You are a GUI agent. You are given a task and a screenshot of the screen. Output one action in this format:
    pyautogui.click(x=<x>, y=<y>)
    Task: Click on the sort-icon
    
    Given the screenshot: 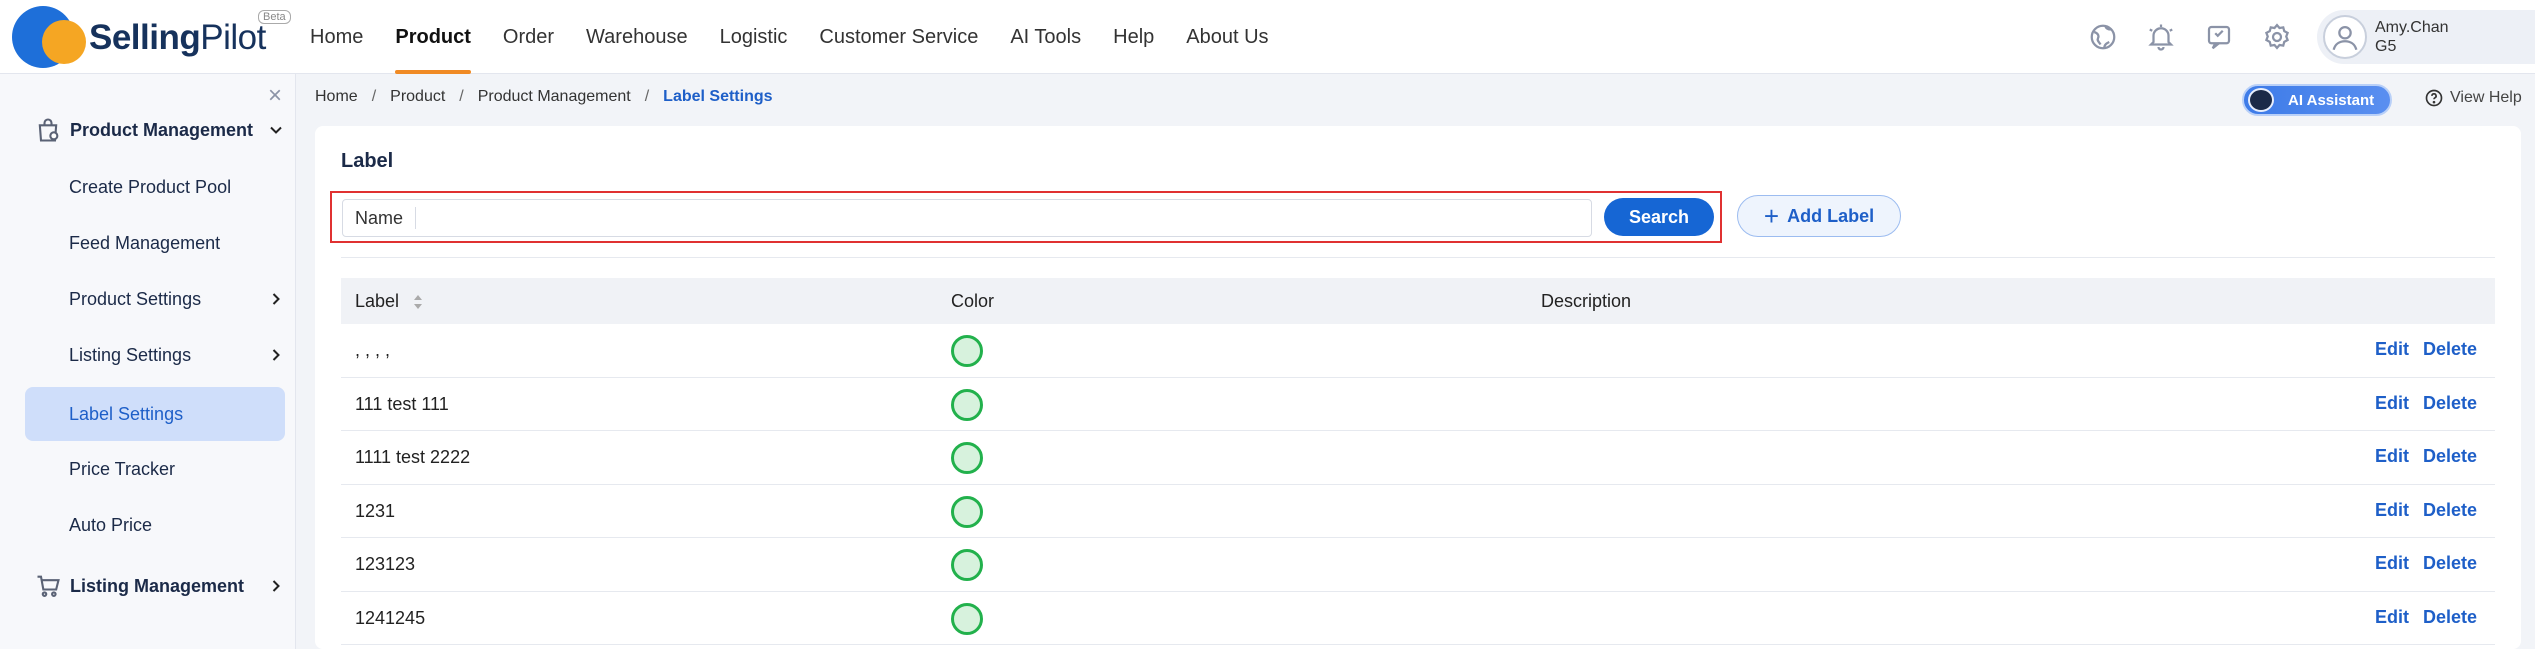 What is the action you would take?
    pyautogui.click(x=418, y=302)
    